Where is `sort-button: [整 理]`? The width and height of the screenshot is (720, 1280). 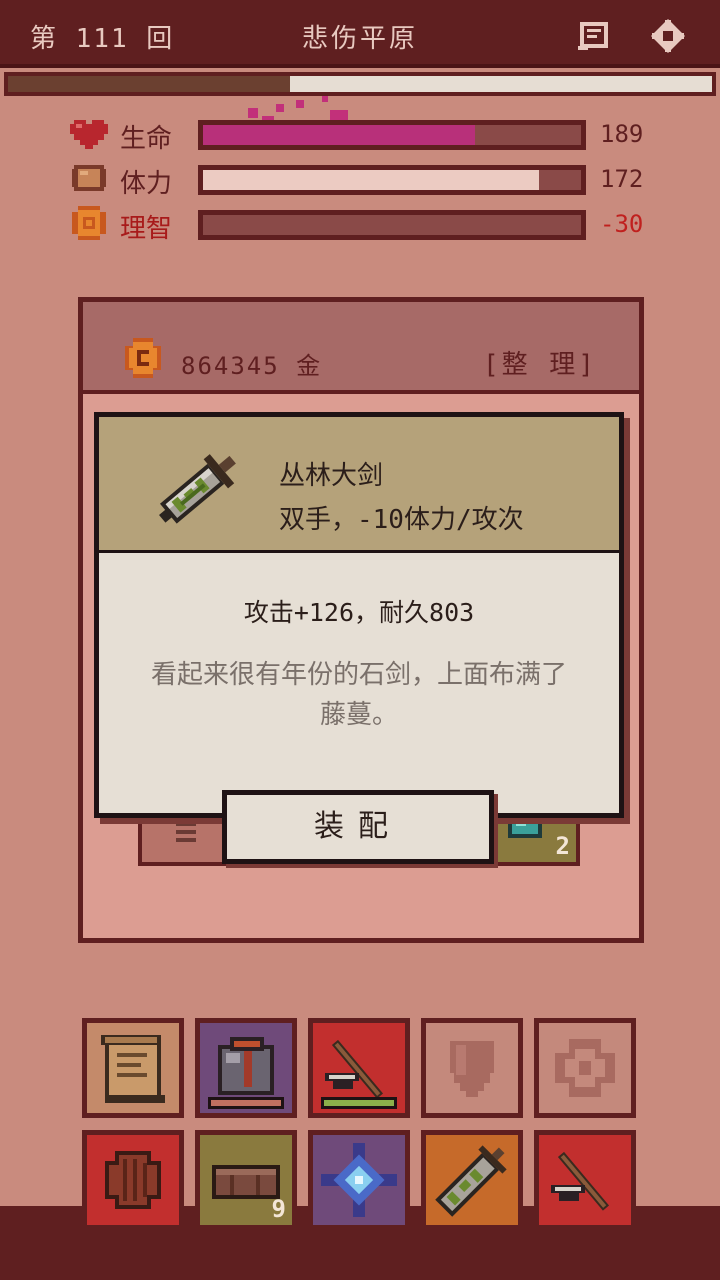 sort-button: [整 理] is located at coordinates (540, 362).